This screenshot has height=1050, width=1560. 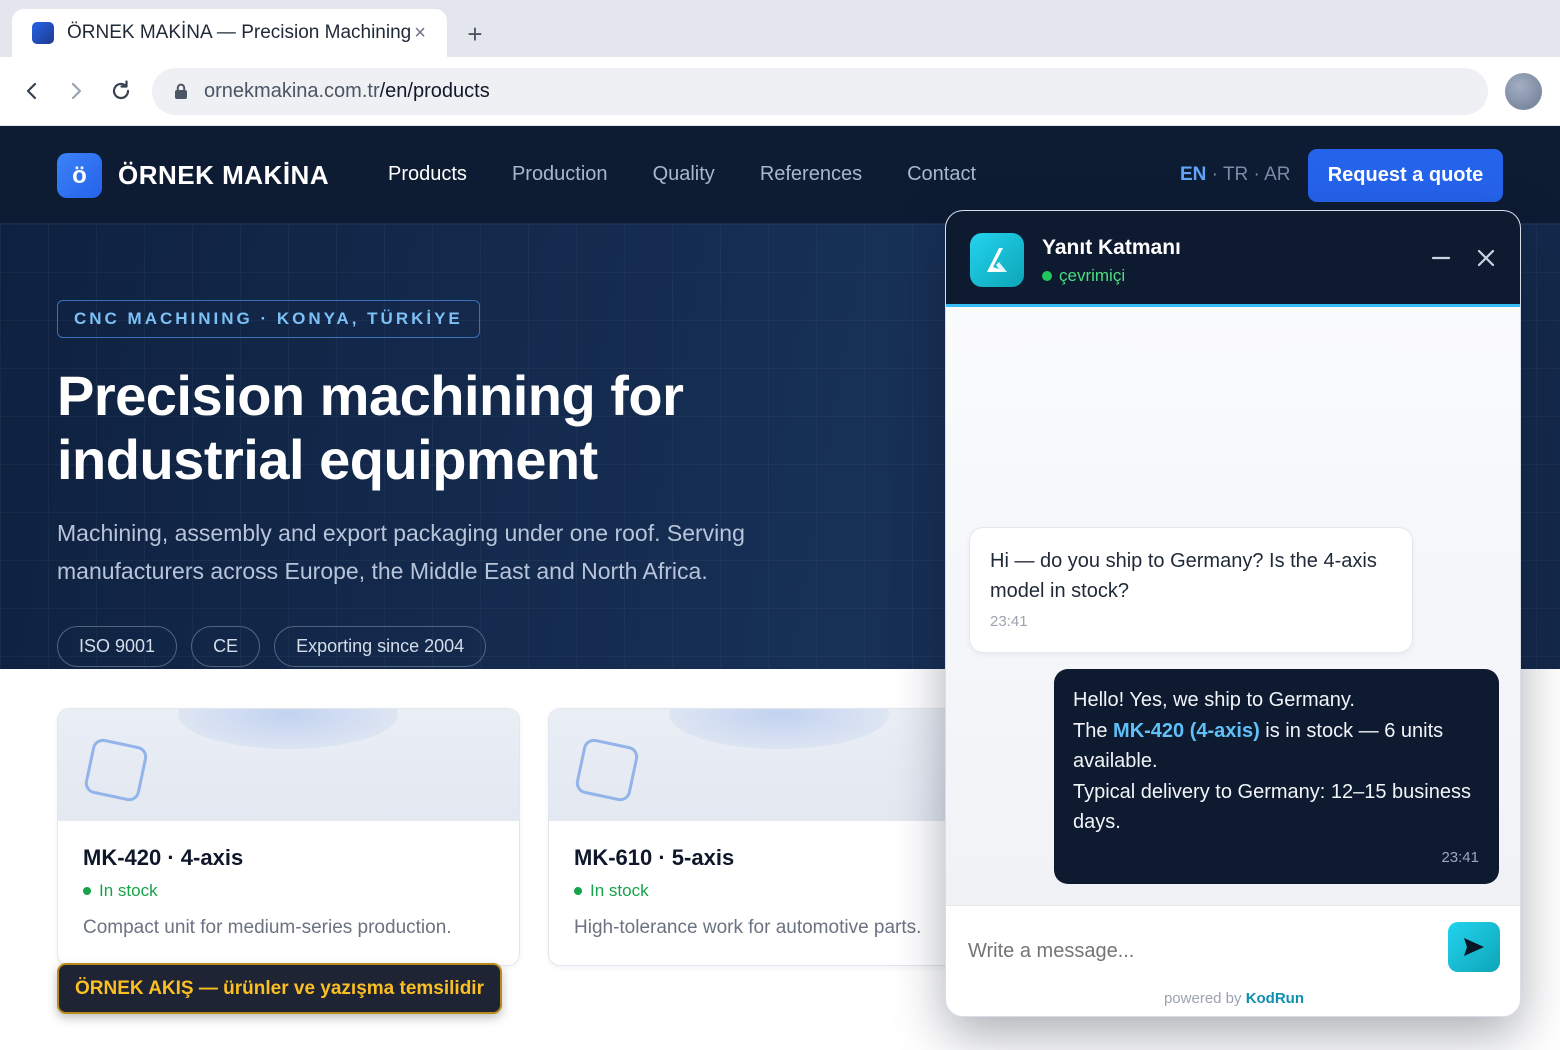 I want to click on new-tab-button: +, so click(x=475, y=34).